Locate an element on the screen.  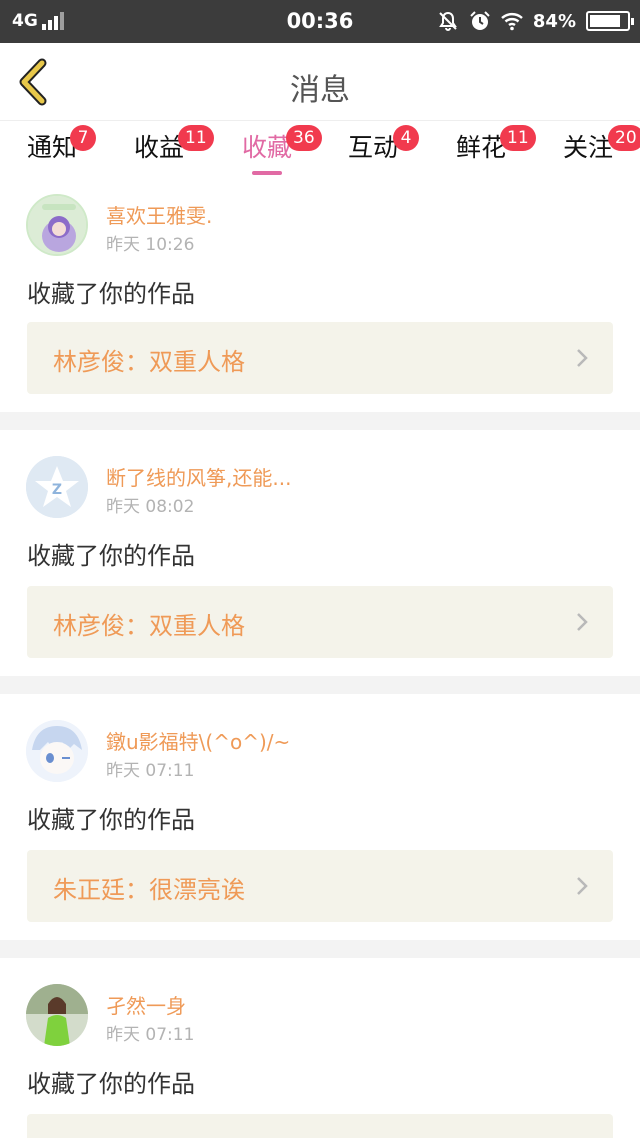
wifi-icon is located at coordinates (512, 22).